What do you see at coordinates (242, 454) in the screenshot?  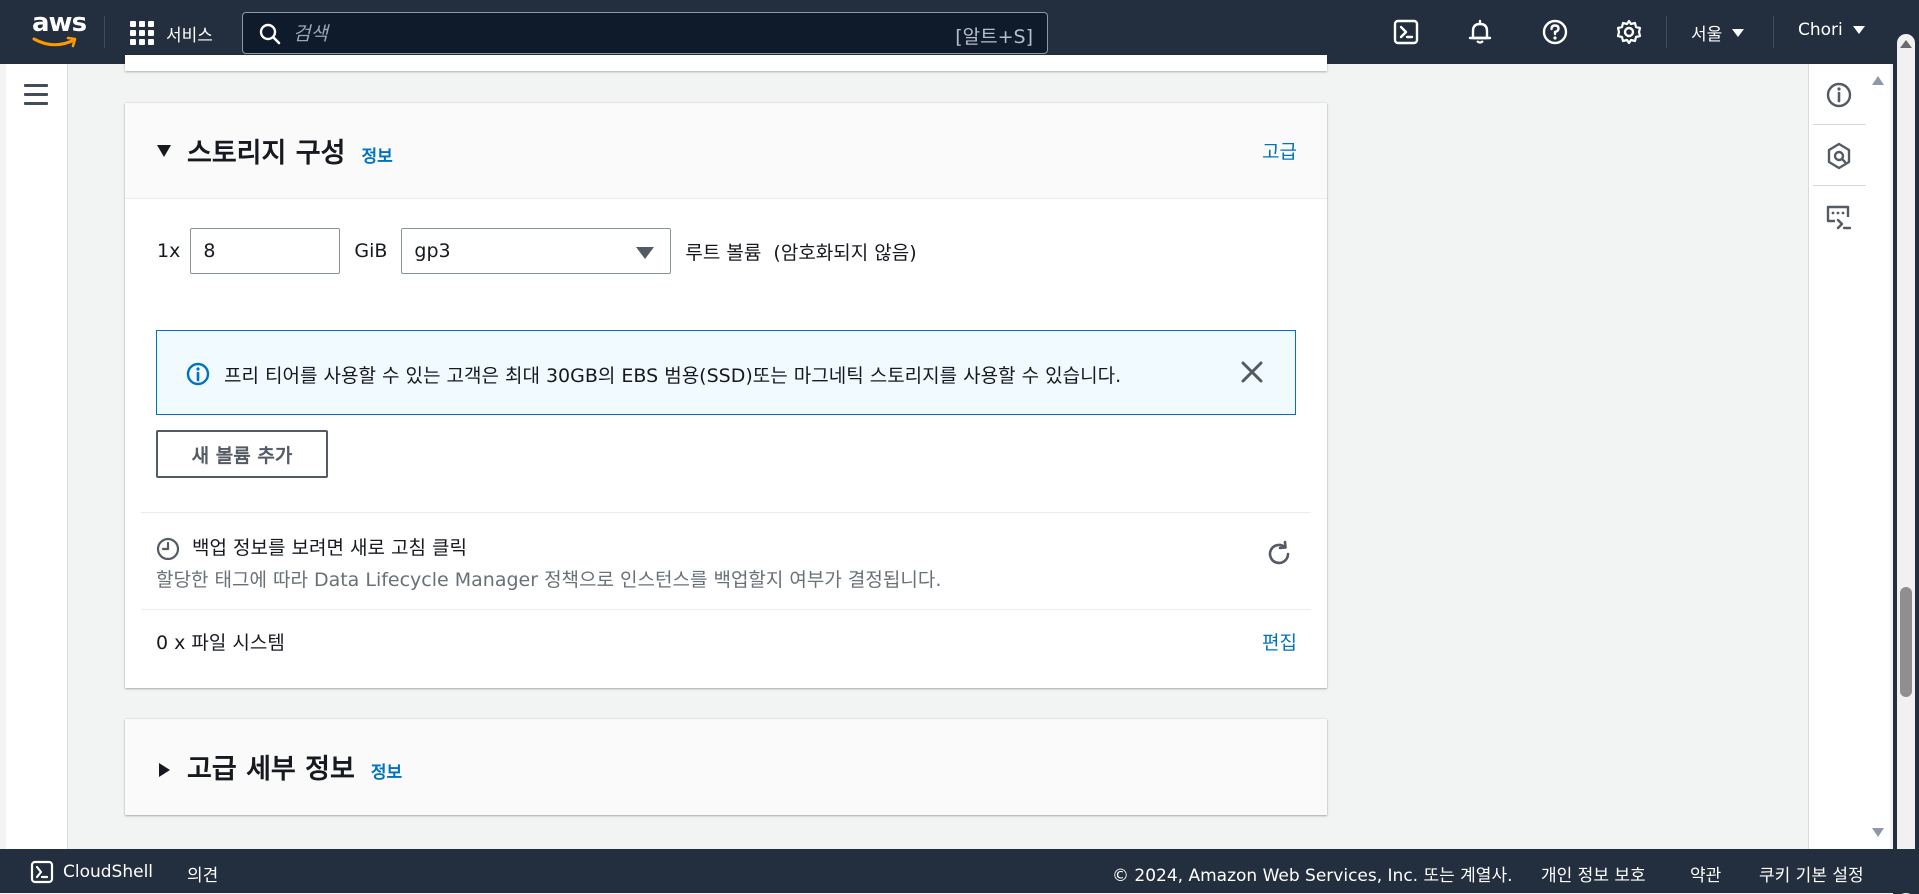 I see `add-volume-button: 새 볼륨 추가` at bounding box center [242, 454].